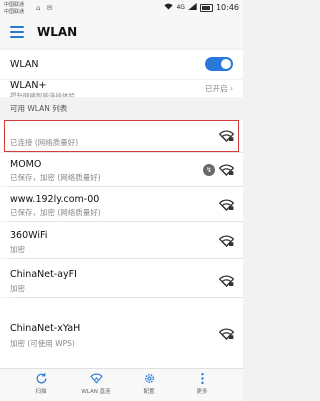 The width and height of the screenshot is (320, 401). What do you see at coordinates (121, 240) in the screenshot?
I see `network-row-360wifi: 360WiFi 加密` at bounding box center [121, 240].